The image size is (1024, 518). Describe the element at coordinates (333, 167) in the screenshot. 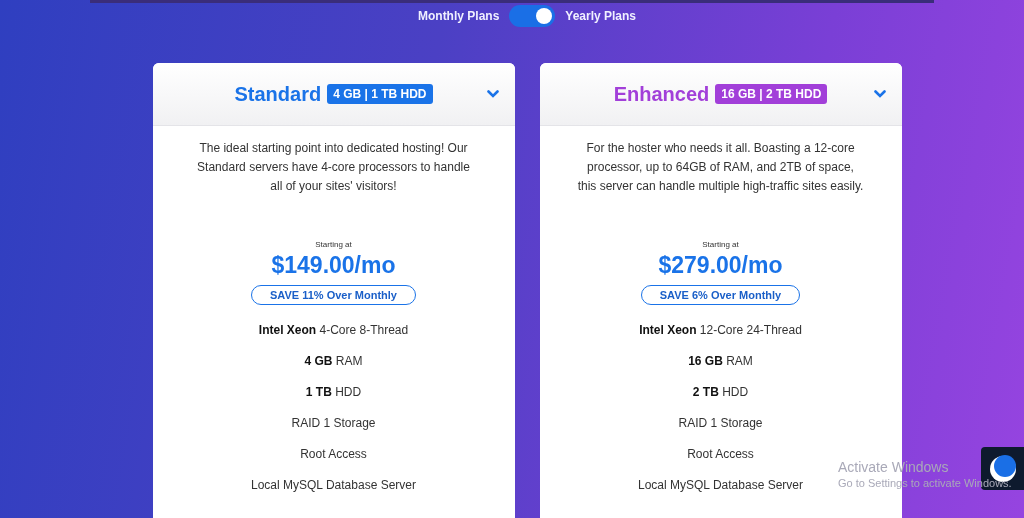

I see `plan-description: The ideal starting point into dedicated hosting! Our Standard servers have 4-core processors to handle all of your sites' visitors!` at that location.